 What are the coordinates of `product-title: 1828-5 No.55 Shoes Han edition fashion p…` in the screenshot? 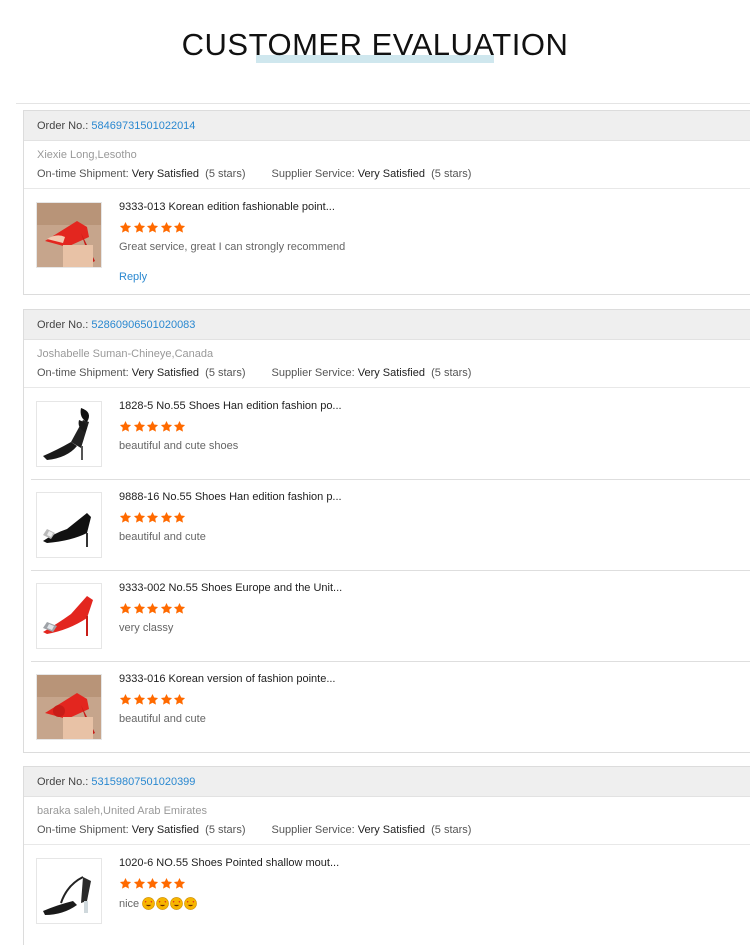 It's located at (230, 406).